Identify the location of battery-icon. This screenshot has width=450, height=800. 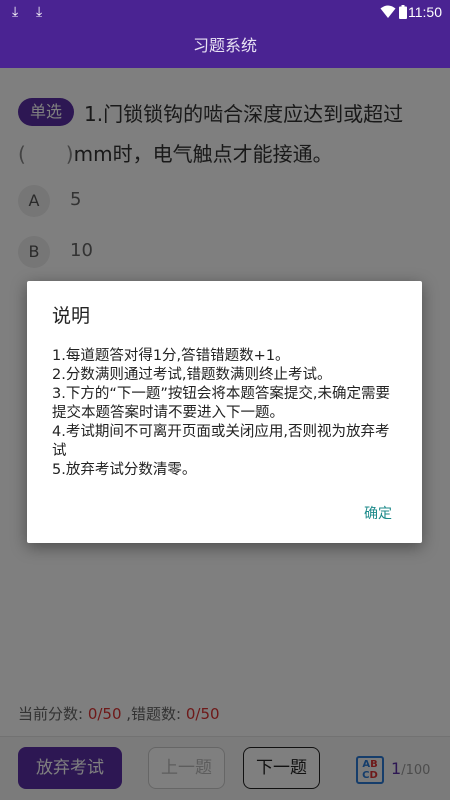
(403, 12).